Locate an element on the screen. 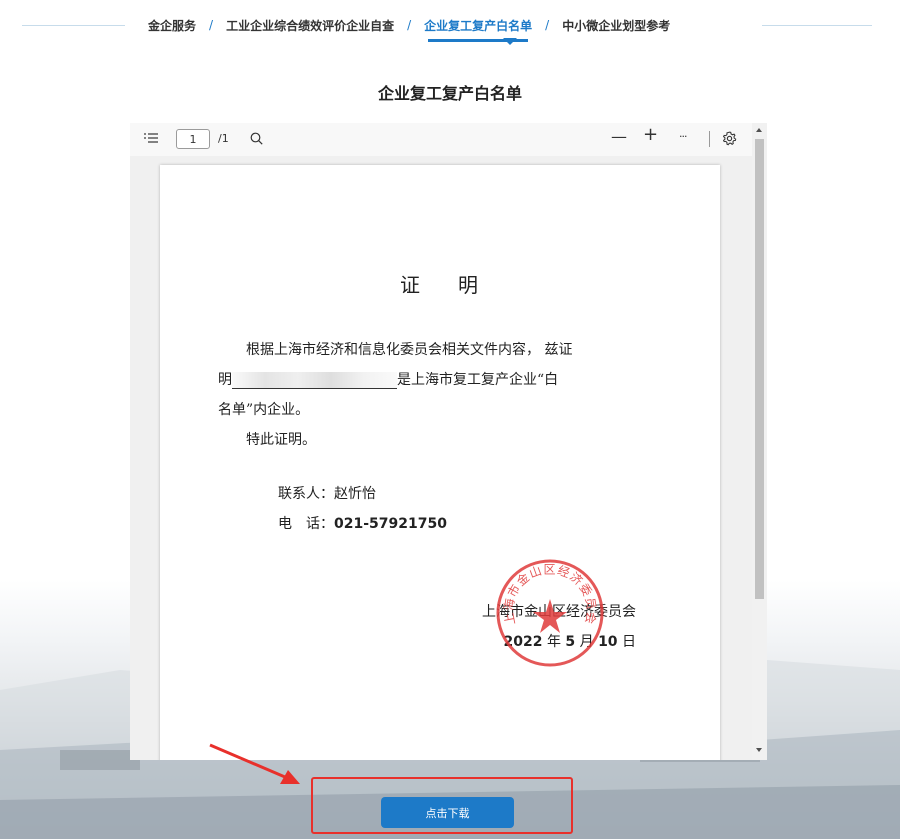 The width and height of the screenshot is (900, 839). more-options-button: ··· is located at coordinates (683, 137).